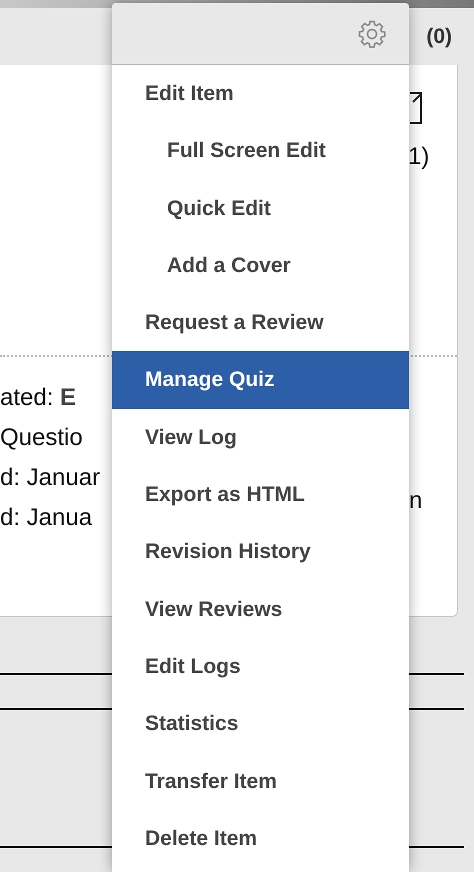 The height and width of the screenshot is (872, 474). Describe the element at coordinates (260, 667) in the screenshot. I see `menu-item: Edit Logs` at that location.